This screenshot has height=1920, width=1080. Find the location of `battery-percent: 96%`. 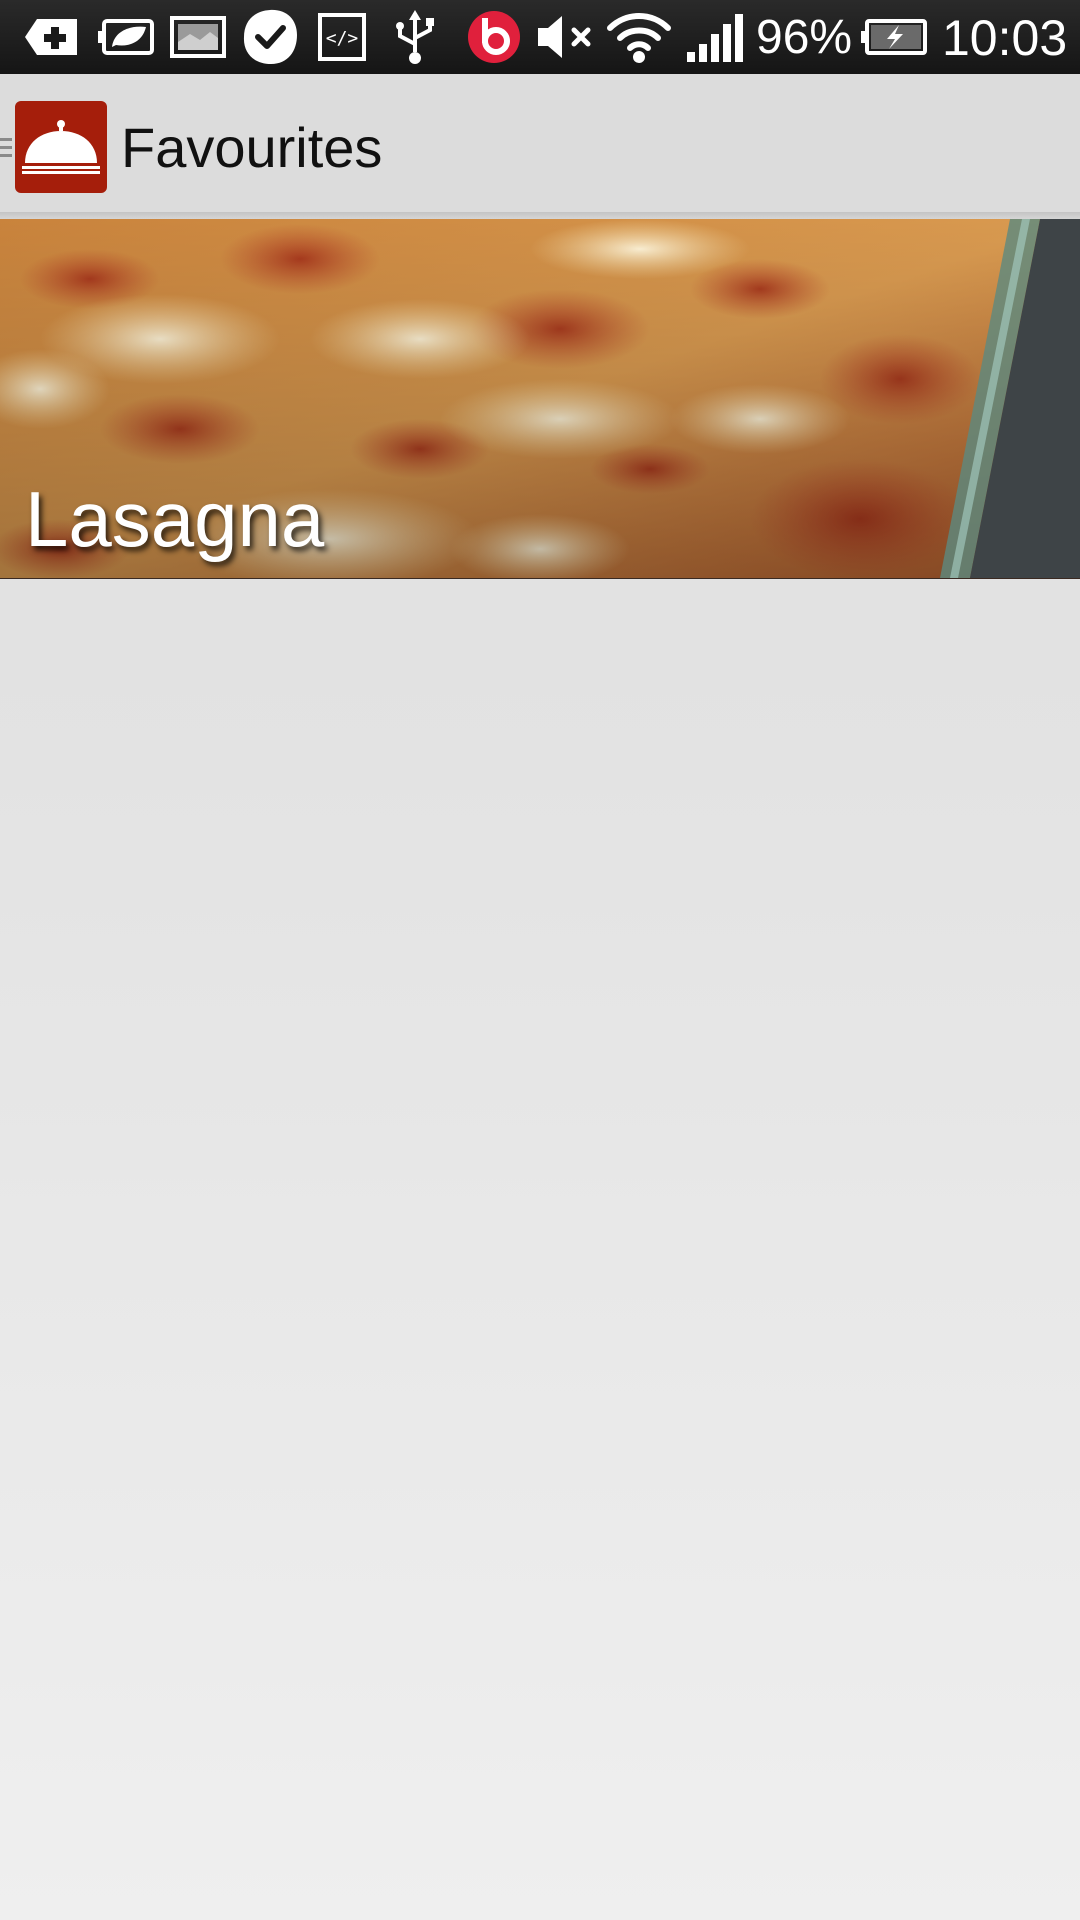

battery-percent: 96% is located at coordinates (804, 37).